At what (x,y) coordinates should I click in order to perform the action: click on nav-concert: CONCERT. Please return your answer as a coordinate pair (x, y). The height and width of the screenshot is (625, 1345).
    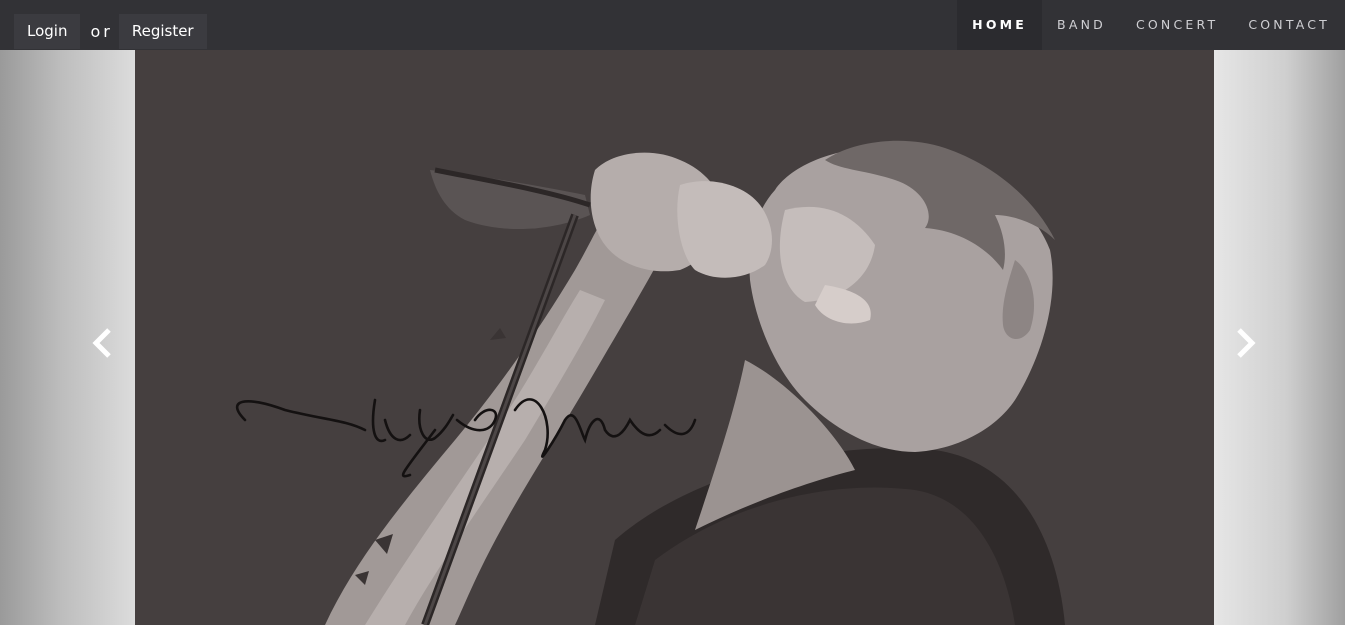
    Looking at the image, I should click on (1177, 25).